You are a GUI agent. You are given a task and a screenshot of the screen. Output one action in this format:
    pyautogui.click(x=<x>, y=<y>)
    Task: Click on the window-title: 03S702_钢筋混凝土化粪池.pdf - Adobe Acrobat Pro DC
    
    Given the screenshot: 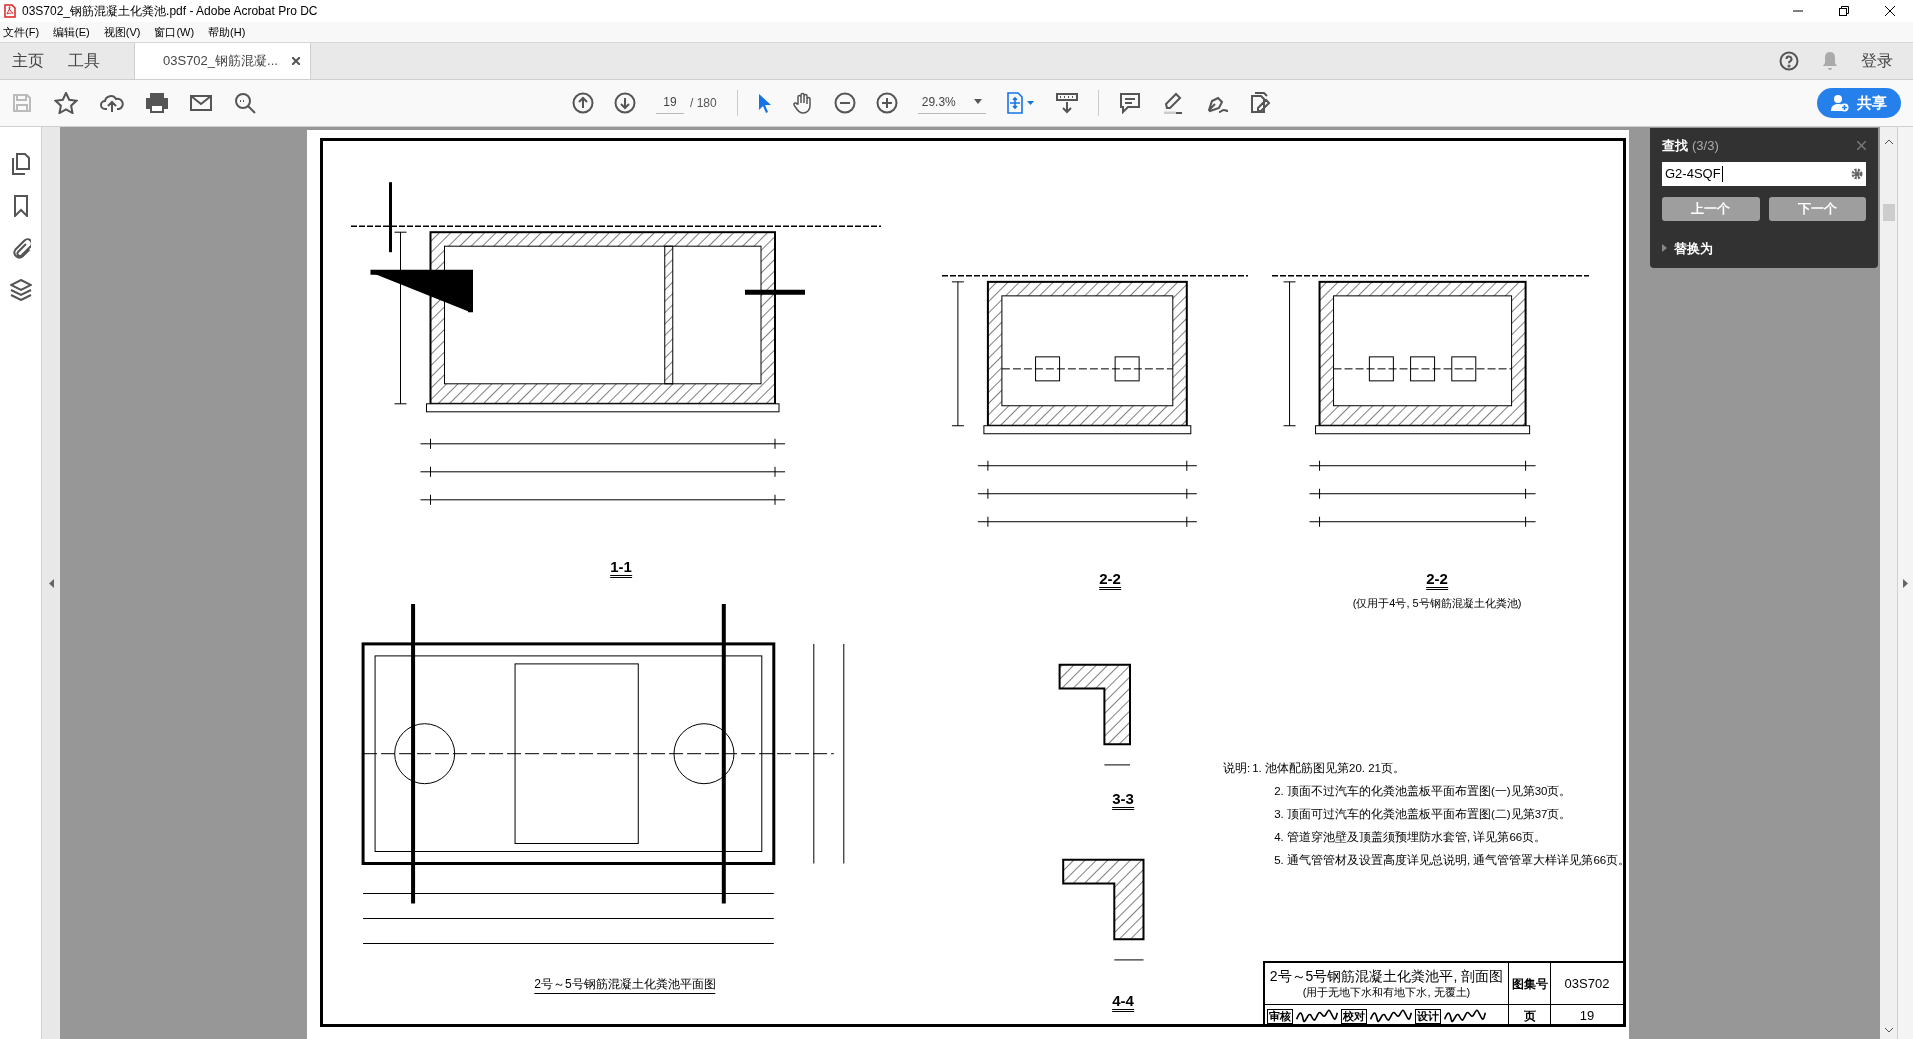 What is the action you would take?
    pyautogui.click(x=170, y=11)
    